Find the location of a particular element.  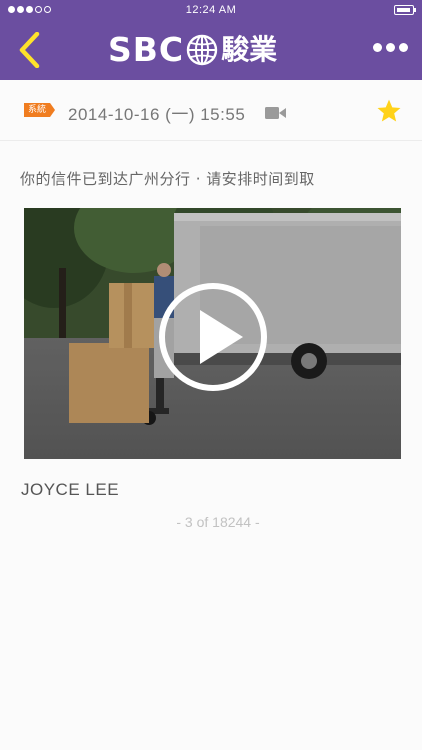

header-bar: 12:24 AM SBC 駿業 is located at coordinates (211, 40).